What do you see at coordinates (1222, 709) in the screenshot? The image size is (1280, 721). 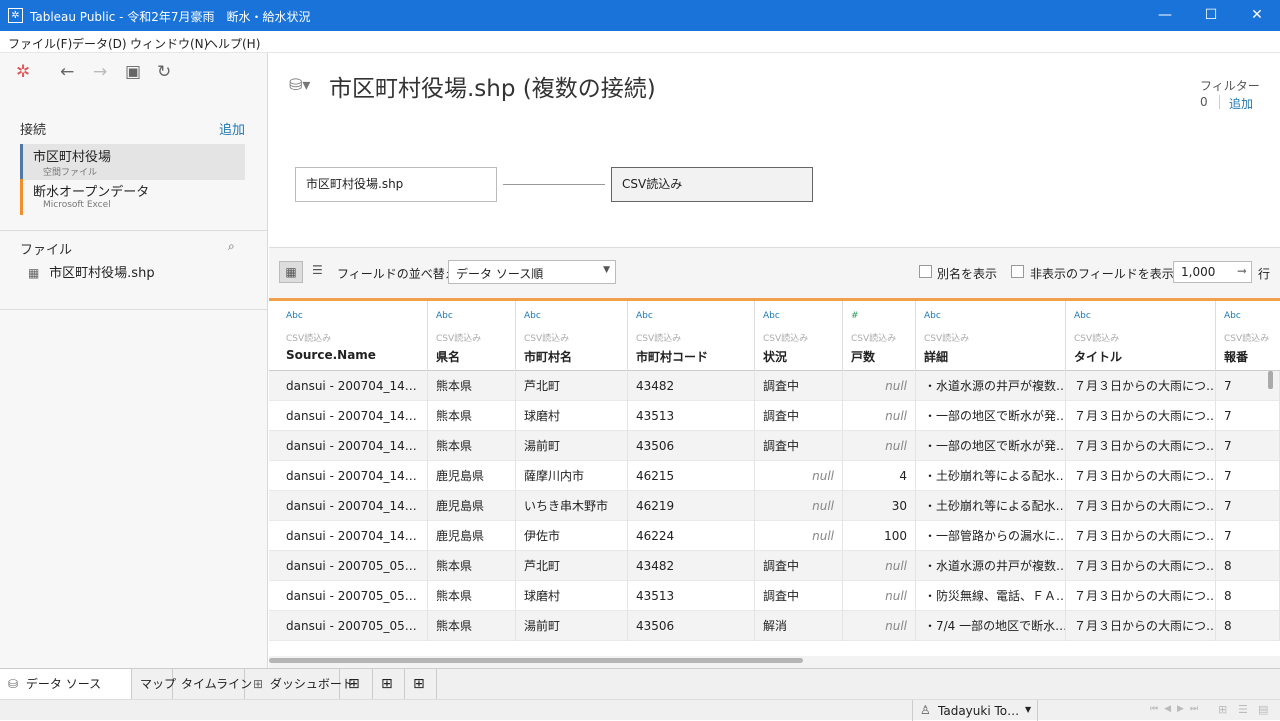 I see `sheet-grid-icon: ⊞` at bounding box center [1222, 709].